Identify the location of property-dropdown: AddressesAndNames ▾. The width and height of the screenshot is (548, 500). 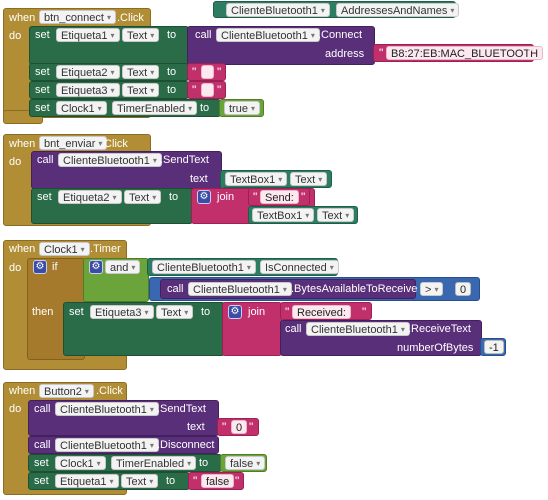
(398, 10).